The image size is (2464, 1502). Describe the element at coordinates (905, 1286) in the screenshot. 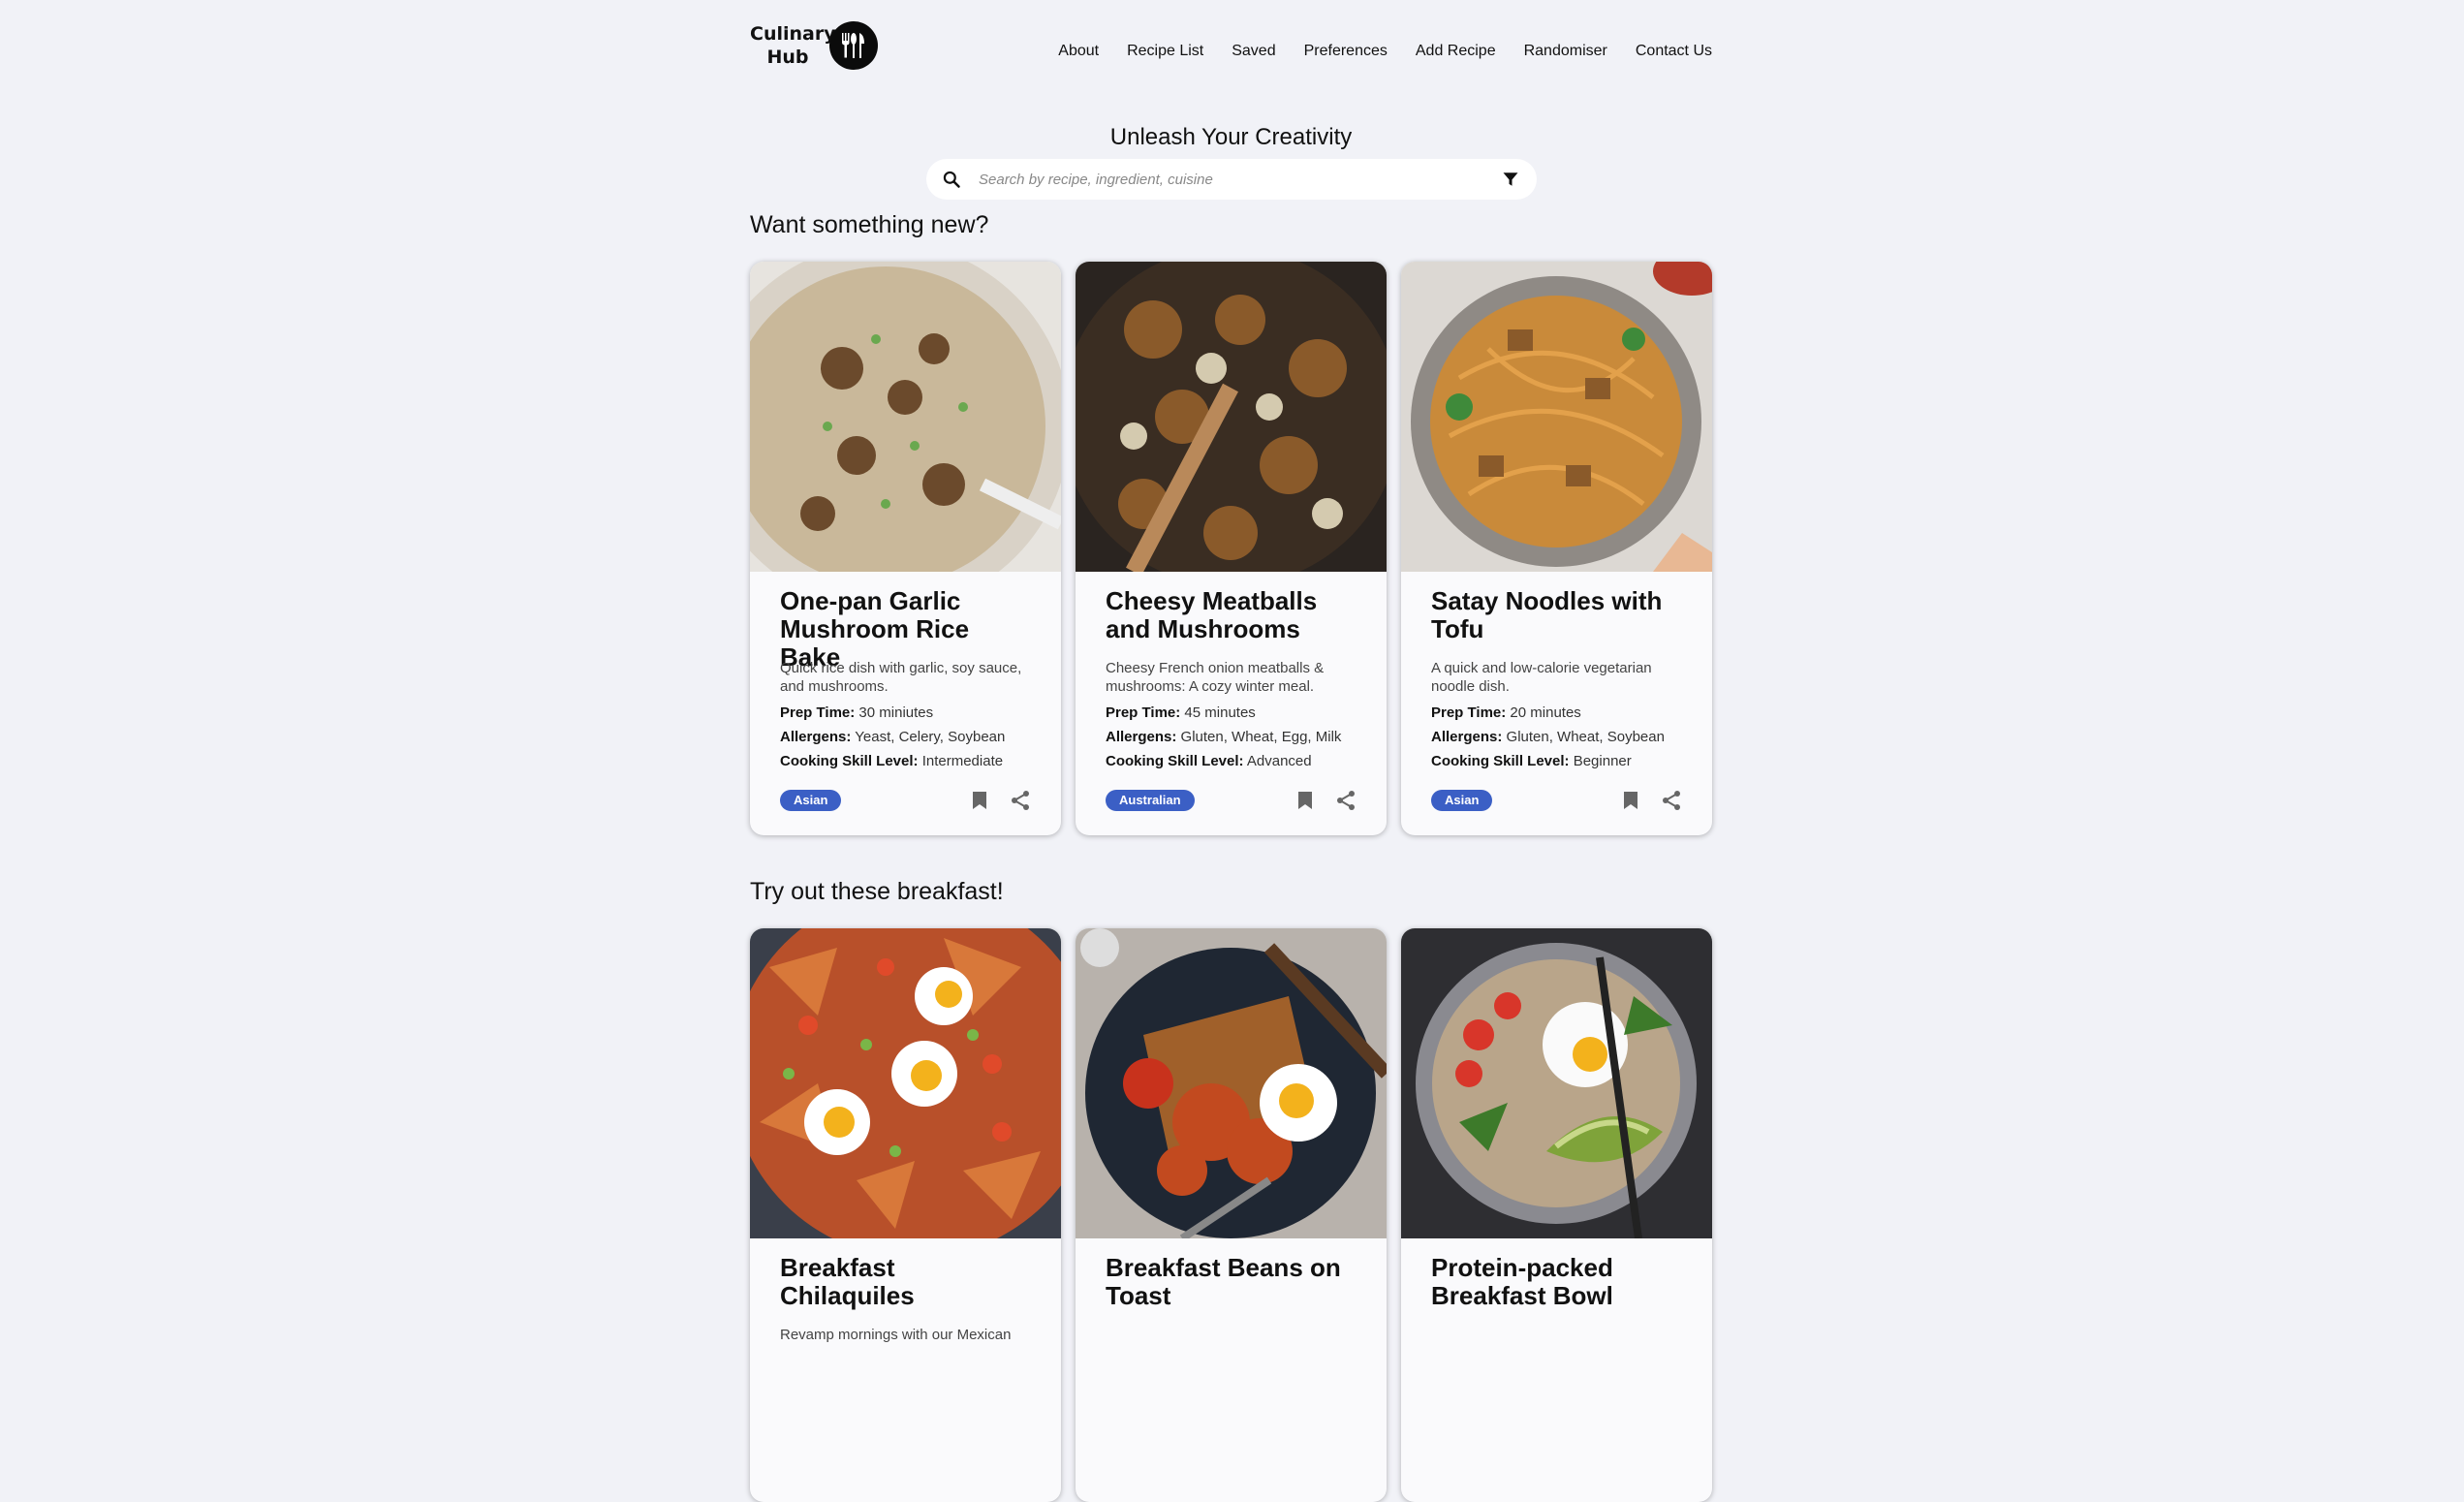

I see `recipe-title: Breakfast Chilaquiles` at that location.